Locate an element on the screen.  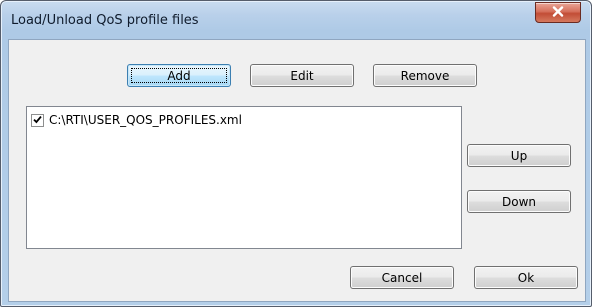
edit-button: Edit is located at coordinates (302, 75).